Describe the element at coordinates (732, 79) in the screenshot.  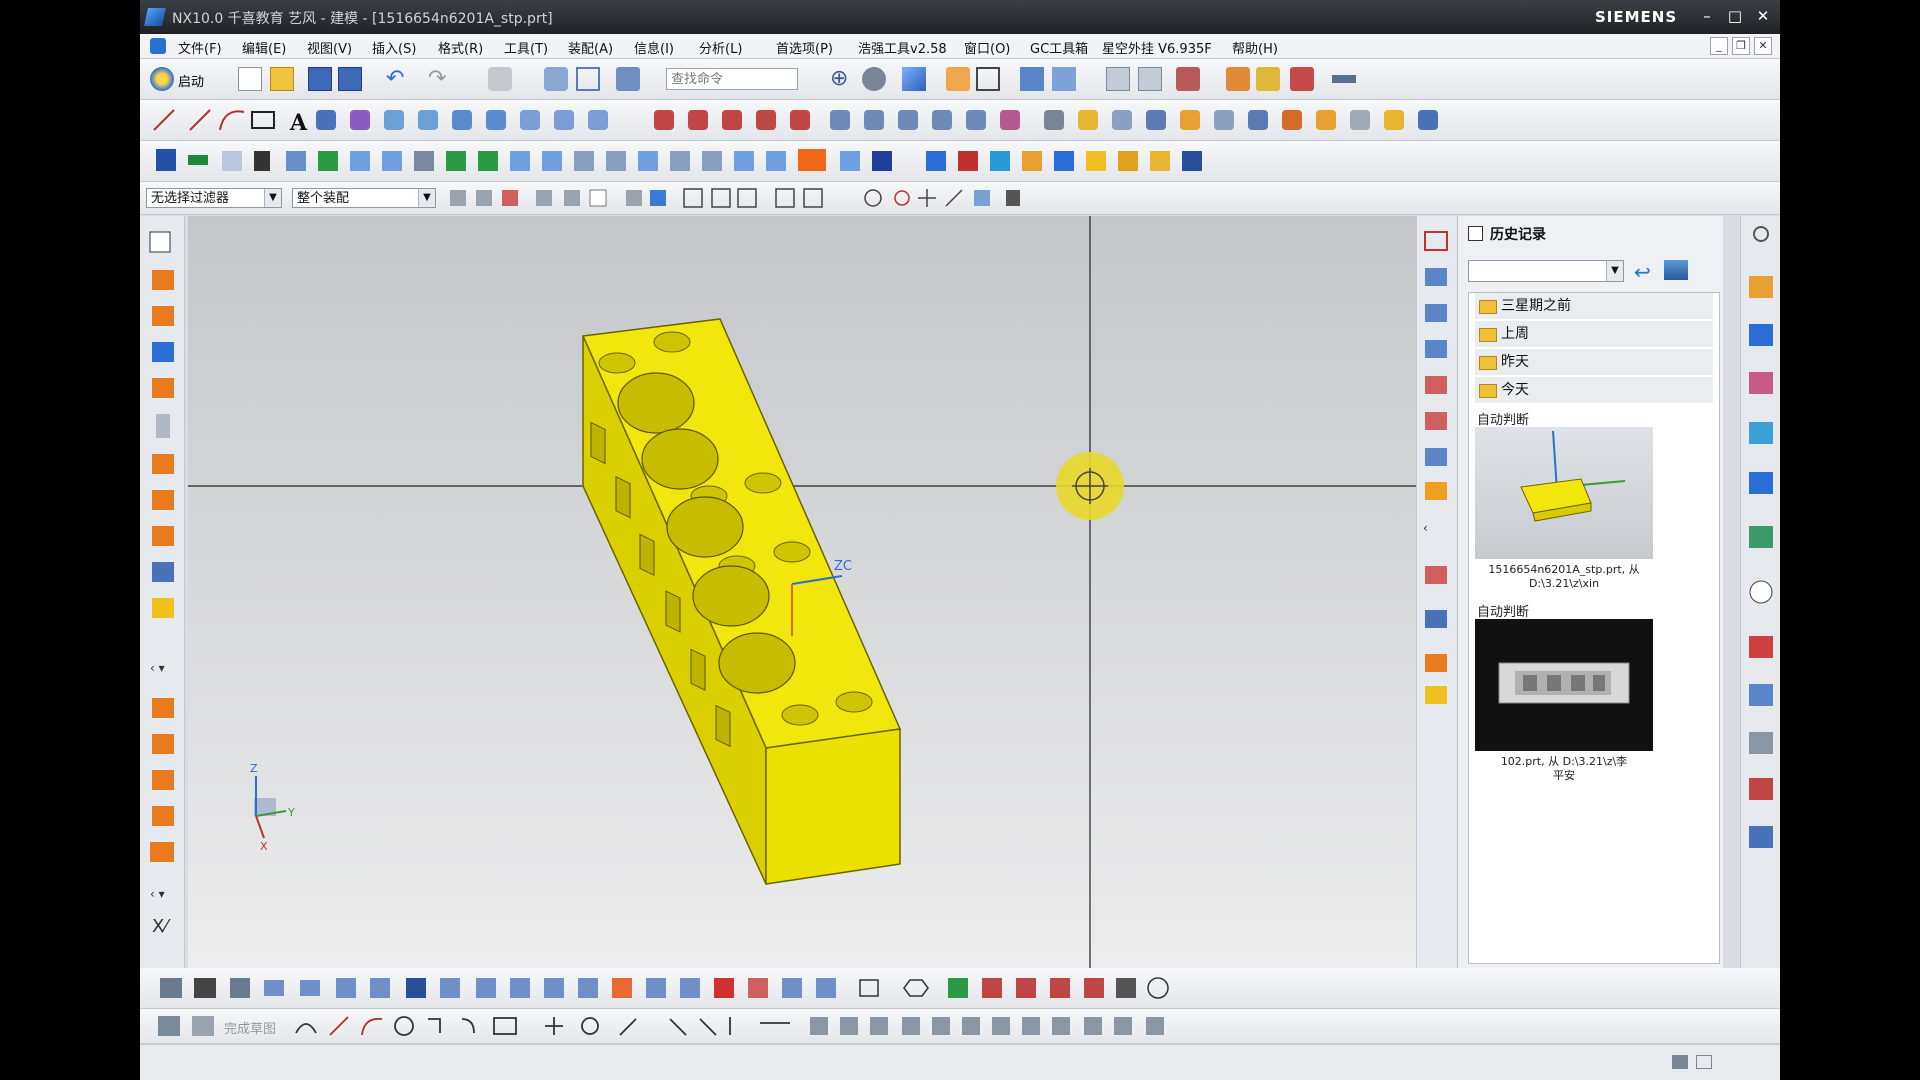
I see `command-search-input: 查找命令` at that location.